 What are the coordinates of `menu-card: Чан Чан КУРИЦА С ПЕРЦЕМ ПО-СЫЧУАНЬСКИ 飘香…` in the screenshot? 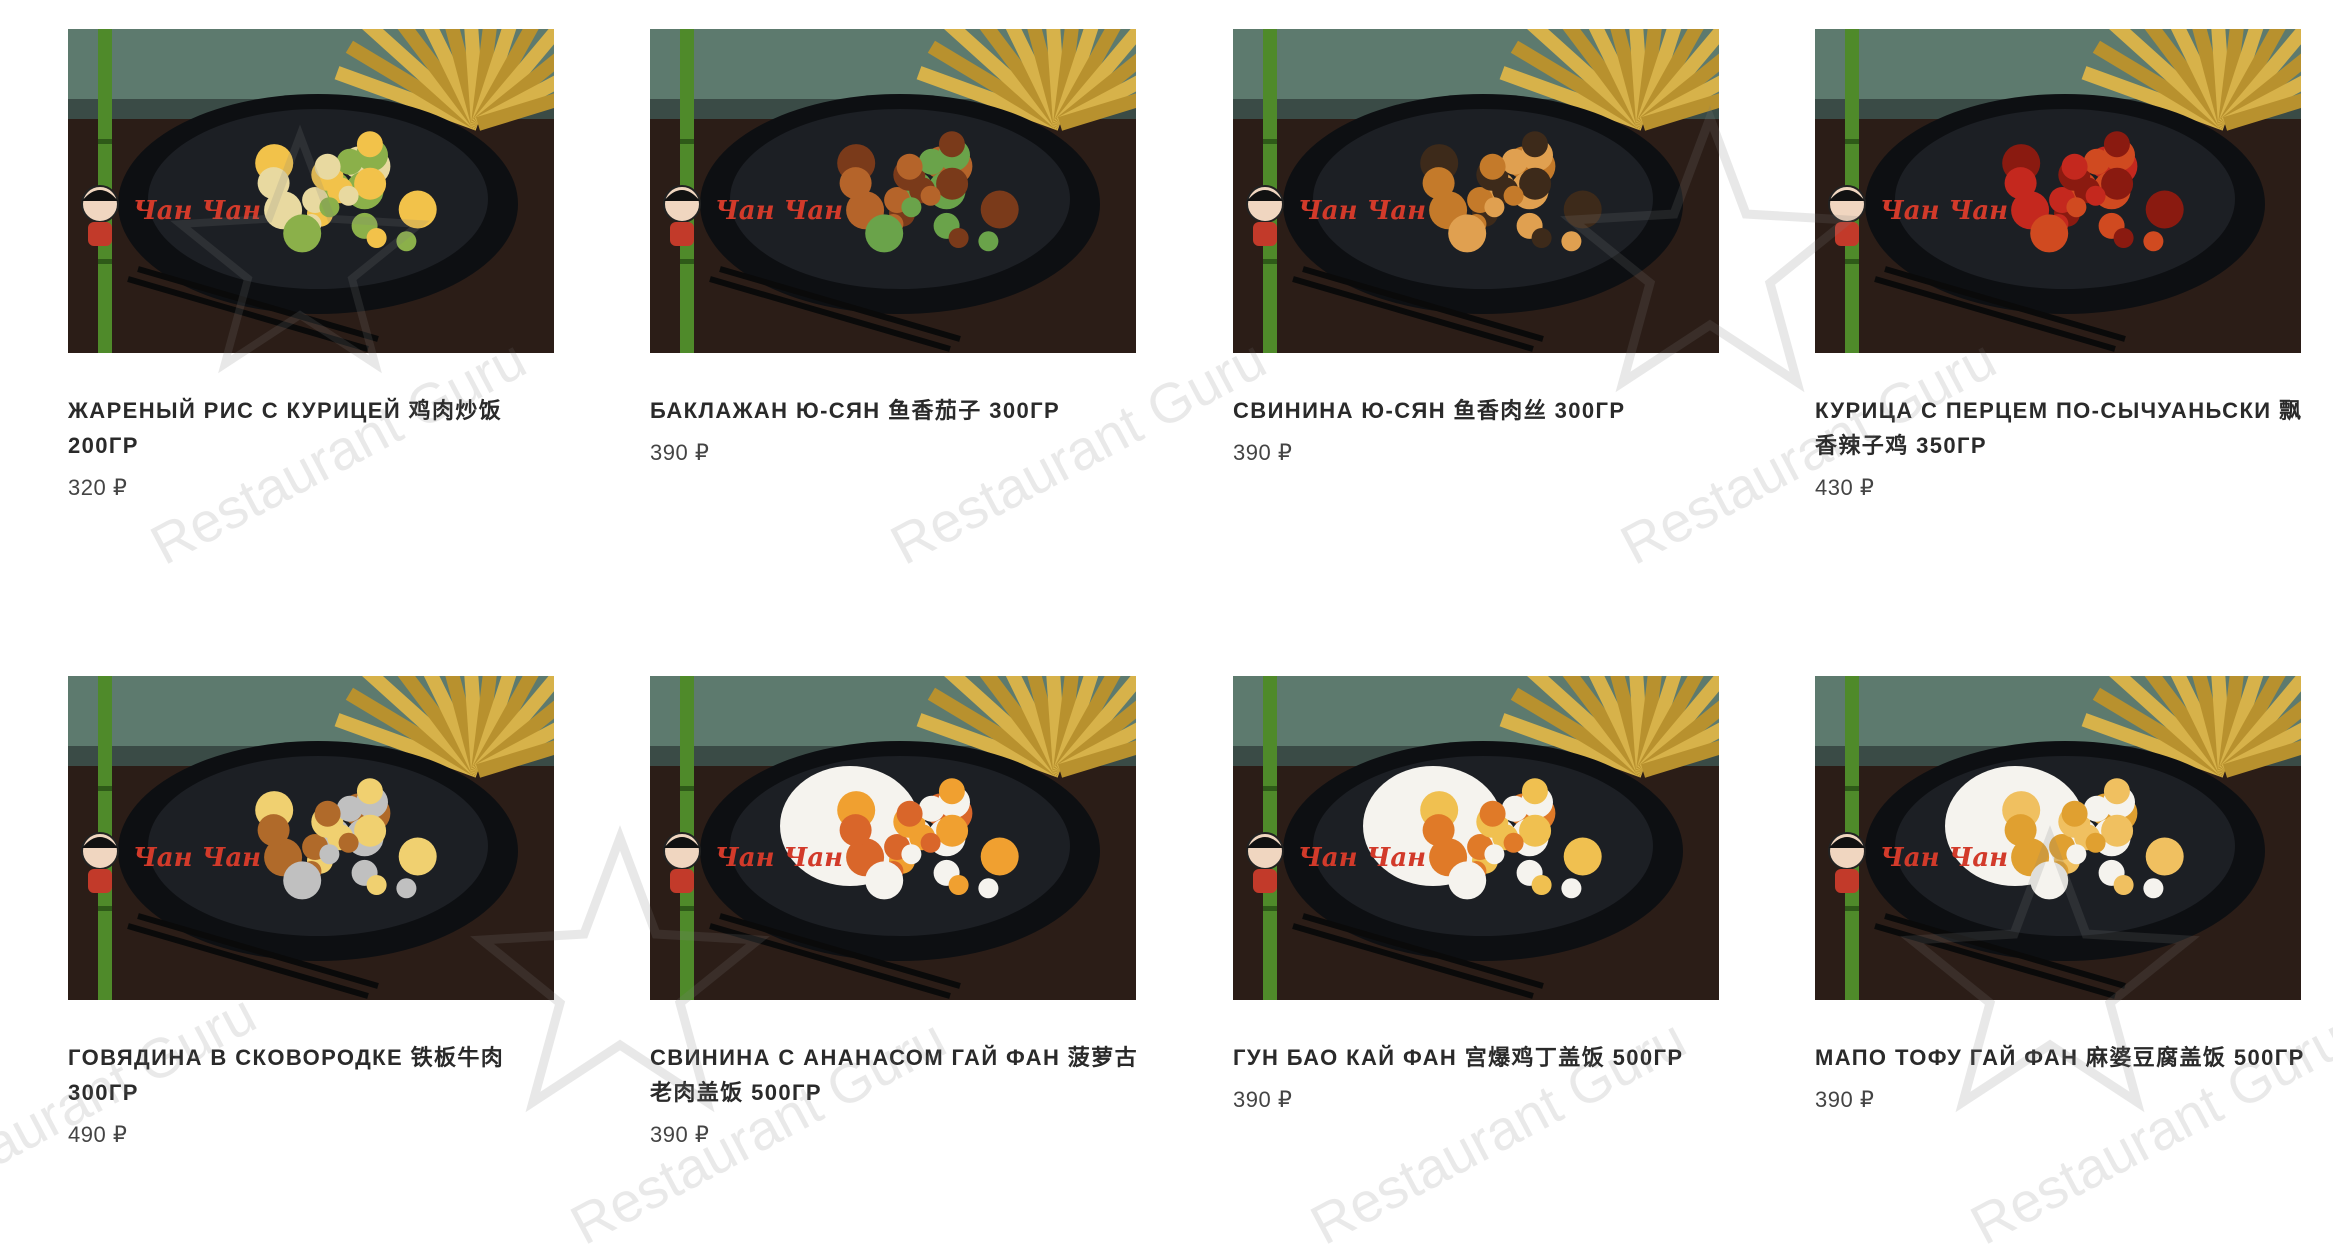 It's located at (2058, 265).